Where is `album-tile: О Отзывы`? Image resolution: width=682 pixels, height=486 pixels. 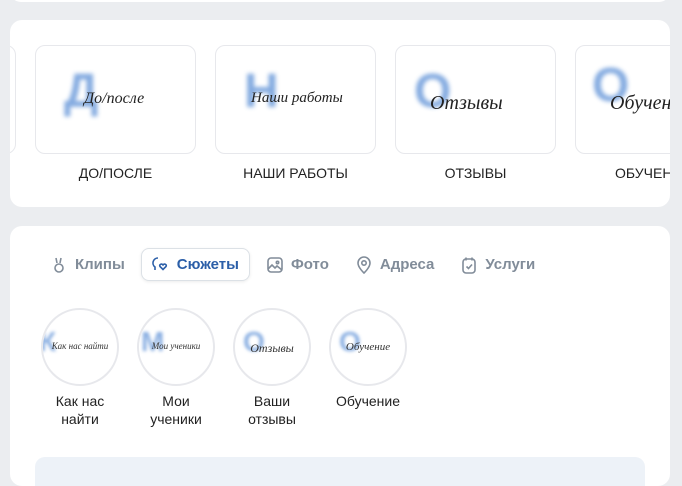 album-tile: О Отзывы is located at coordinates (475, 99).